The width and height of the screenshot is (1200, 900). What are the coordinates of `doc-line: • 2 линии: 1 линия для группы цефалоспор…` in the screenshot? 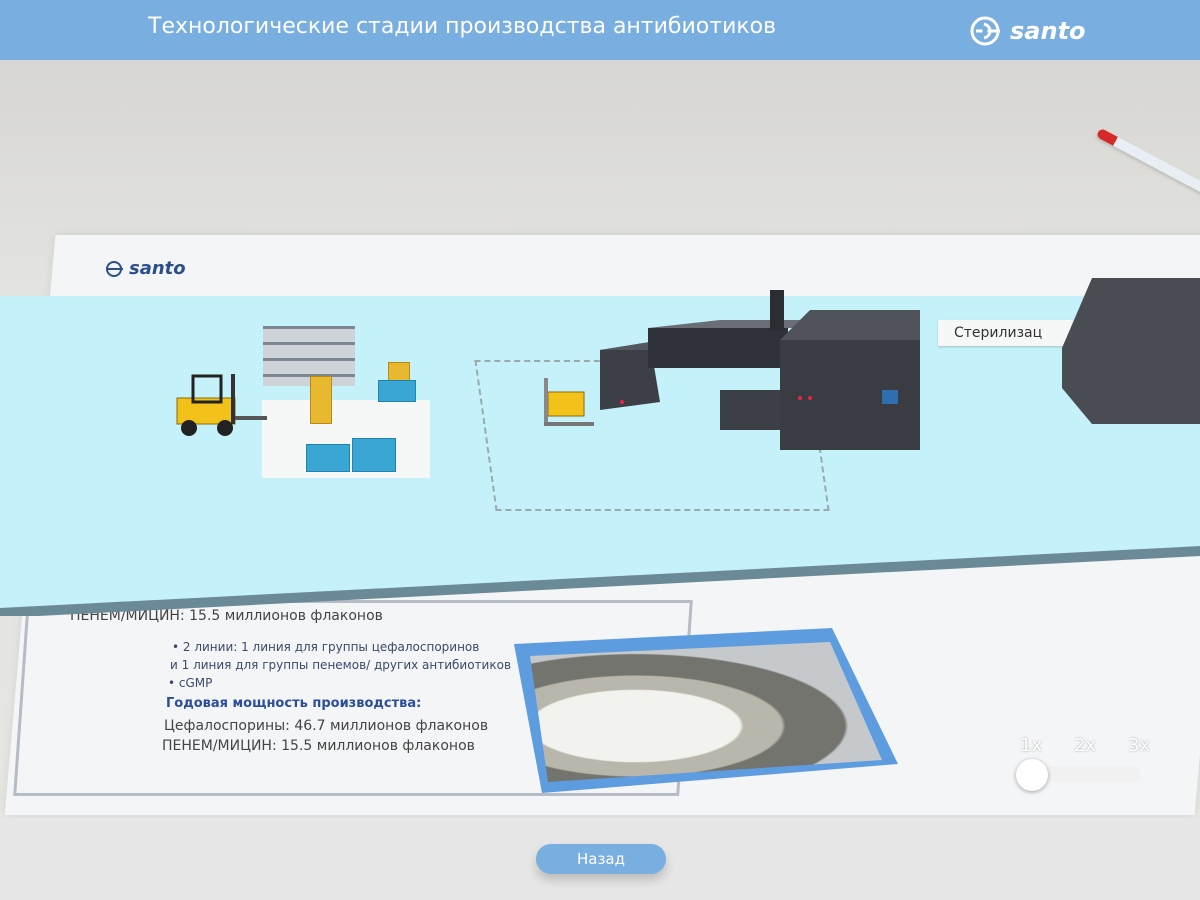 It's located at (326, 647).